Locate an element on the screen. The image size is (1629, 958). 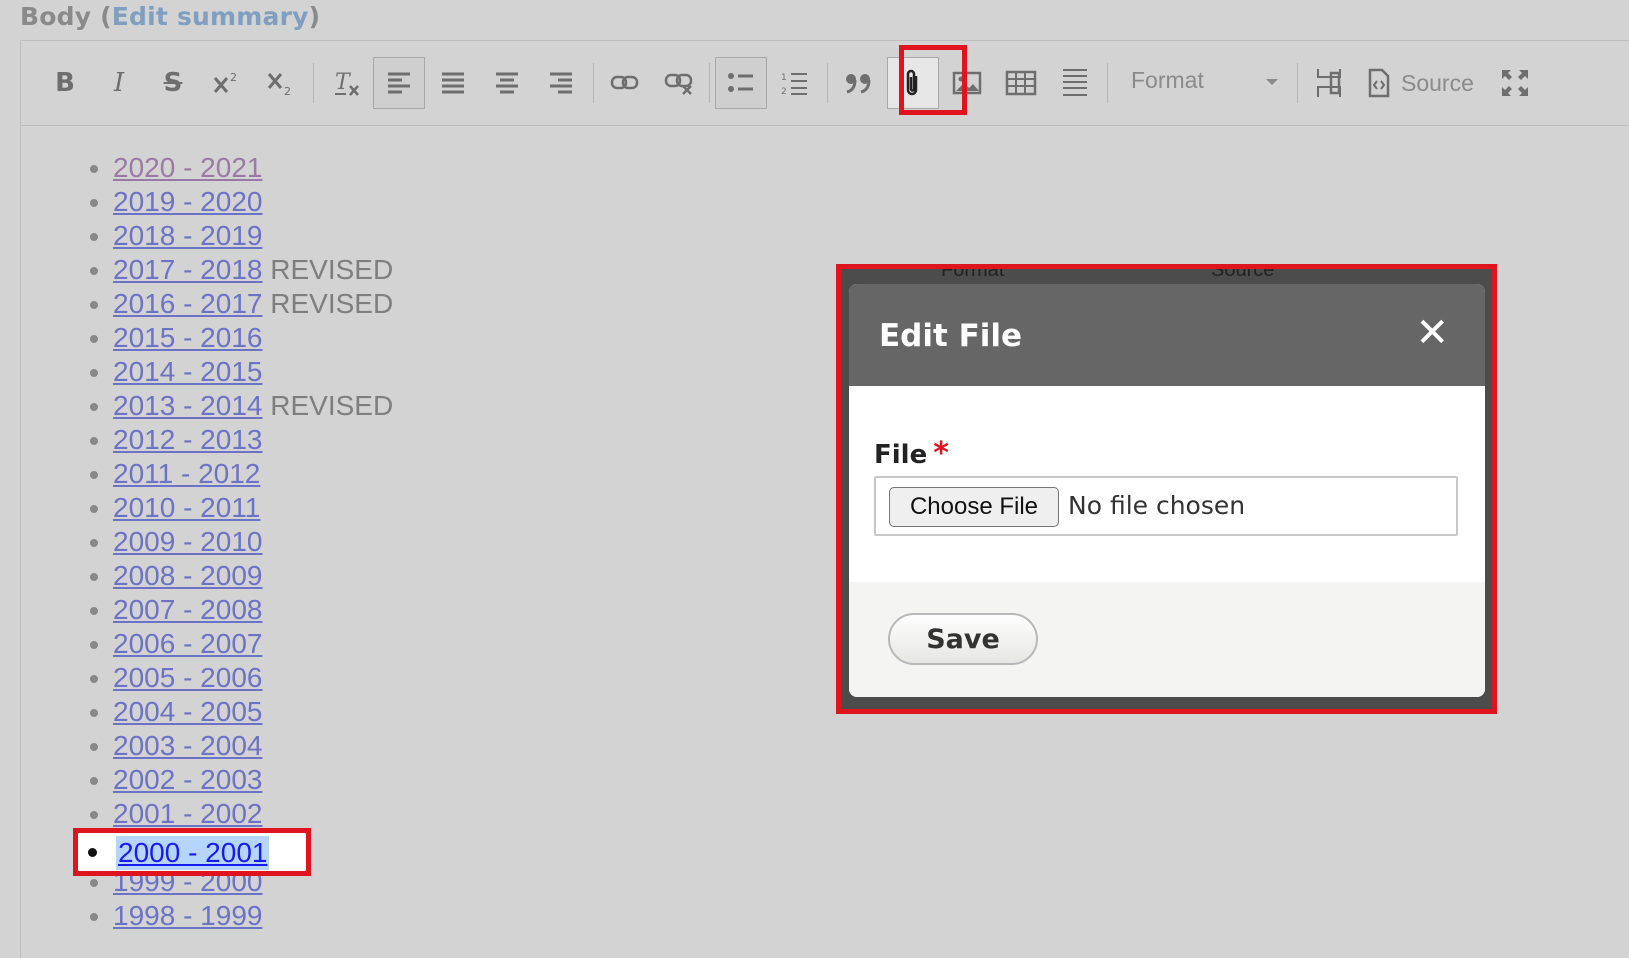
italic-button: I is located at coordinates (119, 83).